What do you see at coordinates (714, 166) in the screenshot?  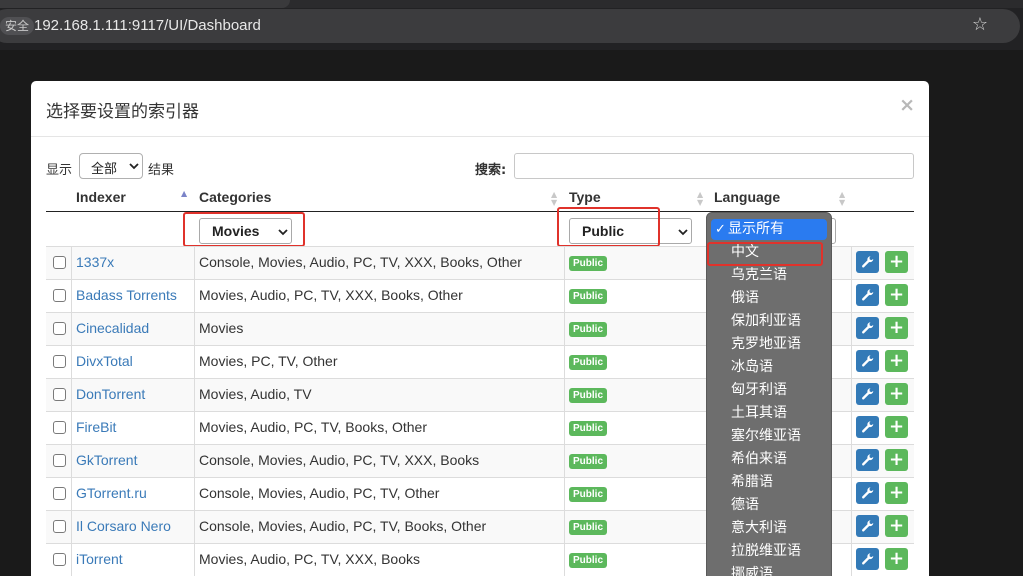 I see `search-input` at bounding box center [714, 166].